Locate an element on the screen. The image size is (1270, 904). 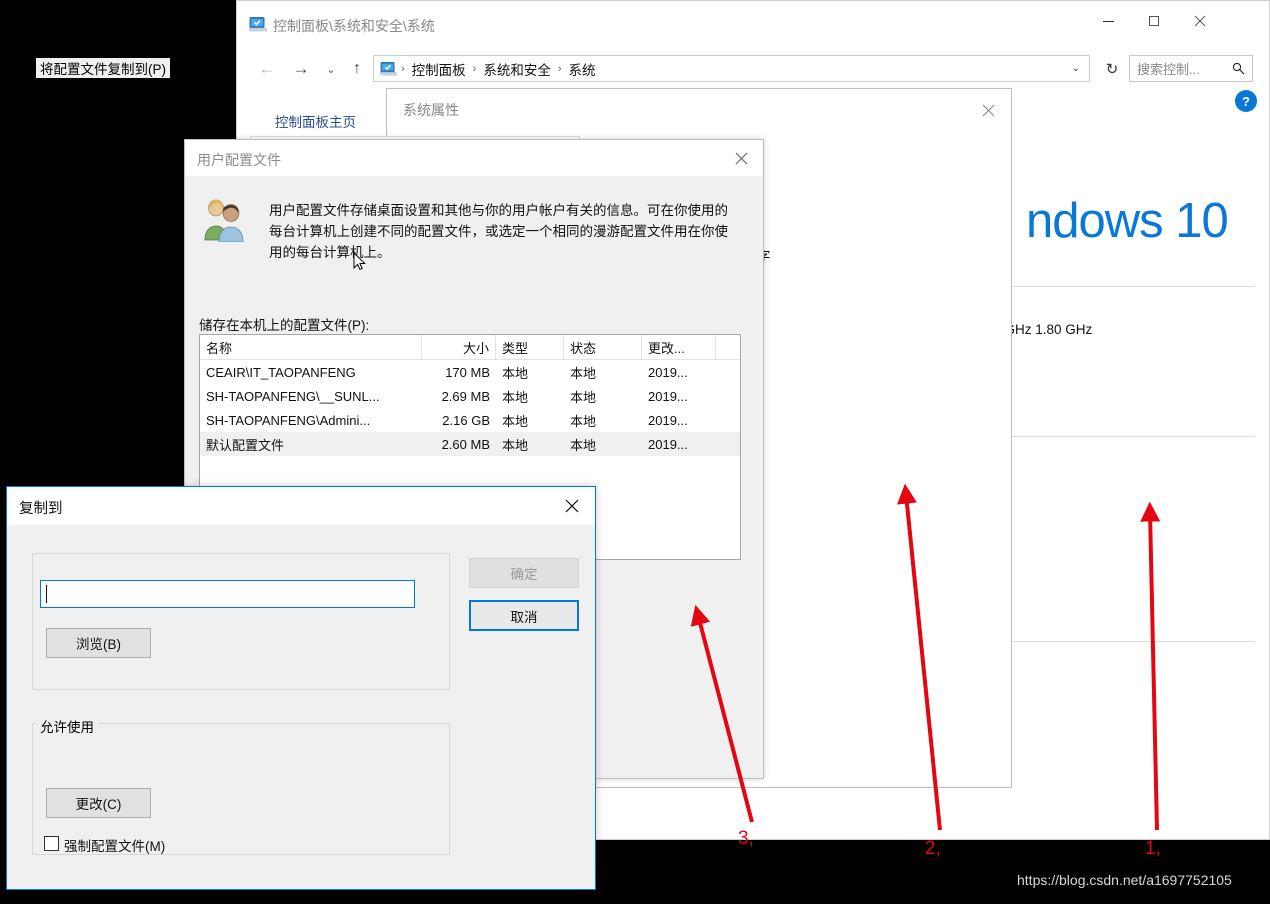
maximize-icon is located at coordinates (1154, 21).